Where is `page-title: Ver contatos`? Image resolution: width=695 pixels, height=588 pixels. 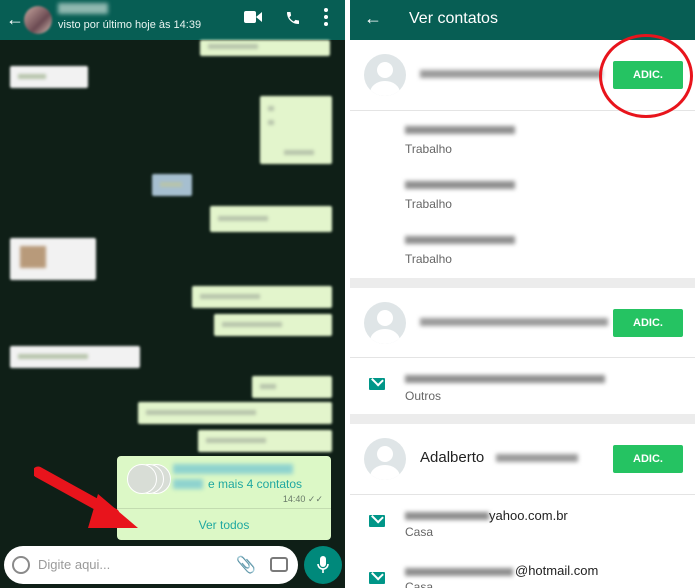
page-title: Ver contatos is located at coordinates (453, 18).